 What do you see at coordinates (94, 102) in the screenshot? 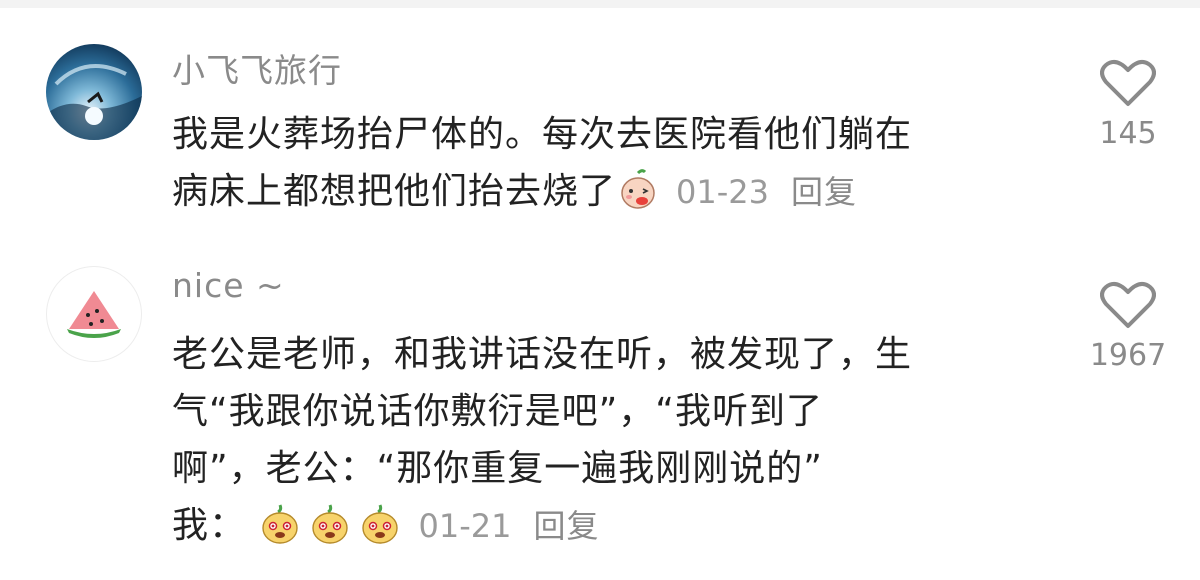
I see `ocean-wave-avatar-icon` at bounding box center [94, 102].